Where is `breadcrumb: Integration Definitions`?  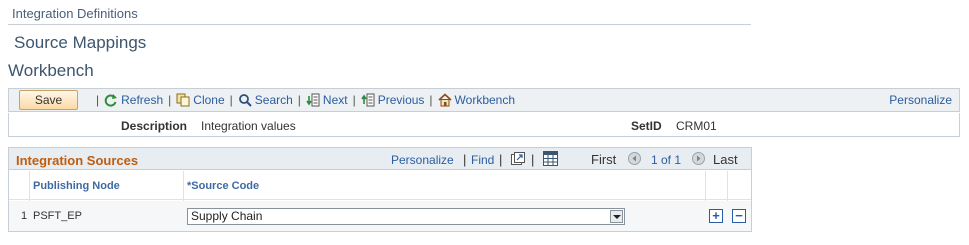
breadcrumb: Integration Definitions is located at coordinates (75, 13).